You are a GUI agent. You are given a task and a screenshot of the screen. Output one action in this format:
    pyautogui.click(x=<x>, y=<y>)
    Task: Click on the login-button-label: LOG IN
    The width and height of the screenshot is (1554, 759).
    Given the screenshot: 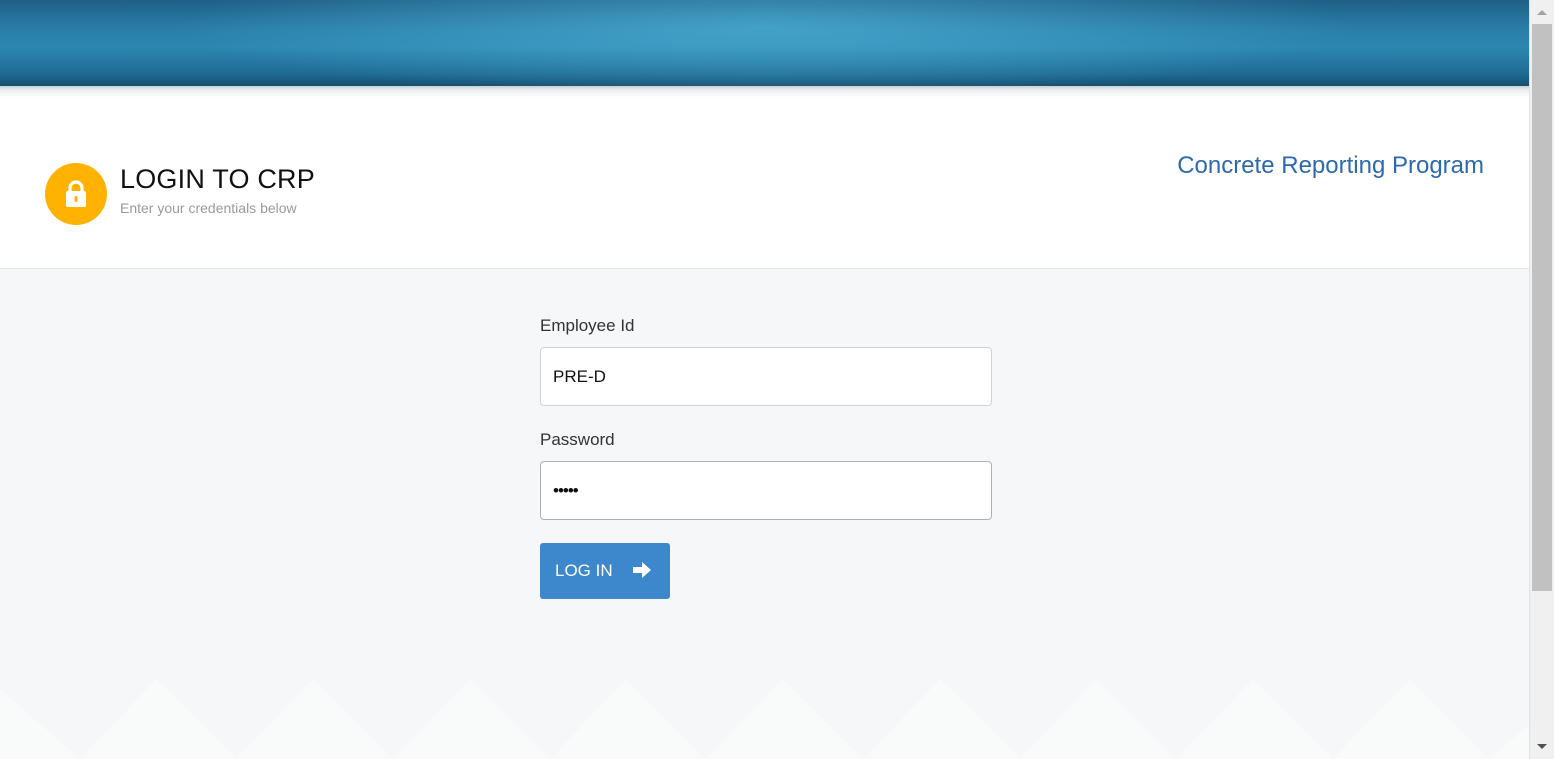 What is the action you would take?
    pyautogui.click(x=584, y=570)
    